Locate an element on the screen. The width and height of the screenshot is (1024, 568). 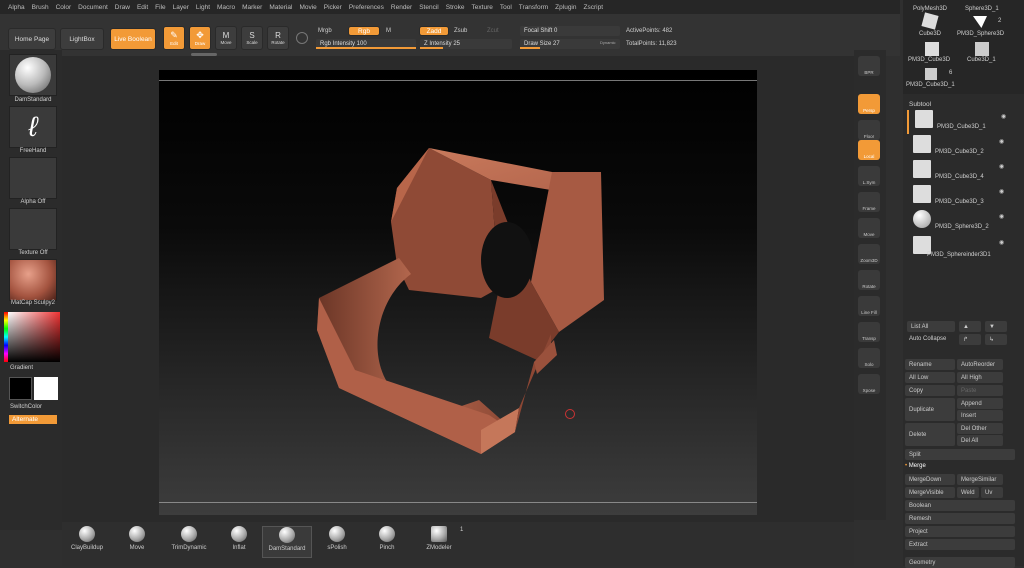
arrow-left-icon: ↳ is located at coordinates (996, 339).